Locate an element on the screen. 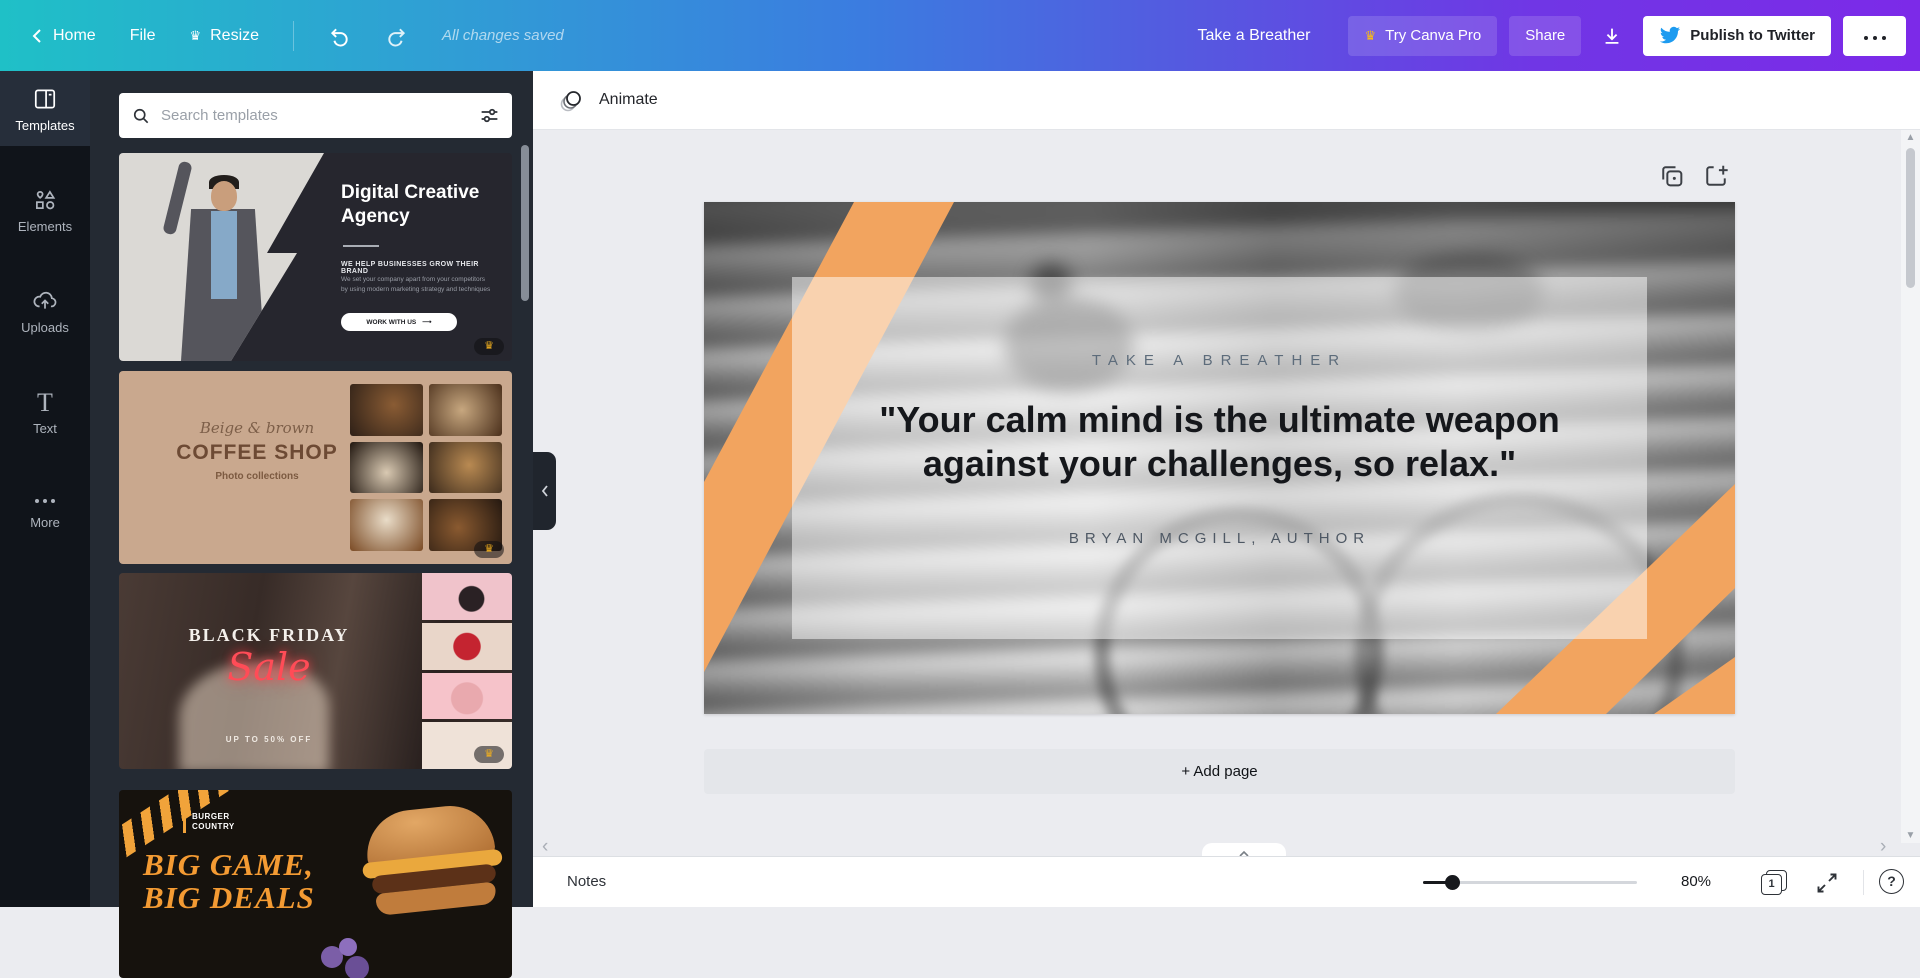 The height and width of the screenshot is (978, 1920). search-input is located at coordinates (315, 115).